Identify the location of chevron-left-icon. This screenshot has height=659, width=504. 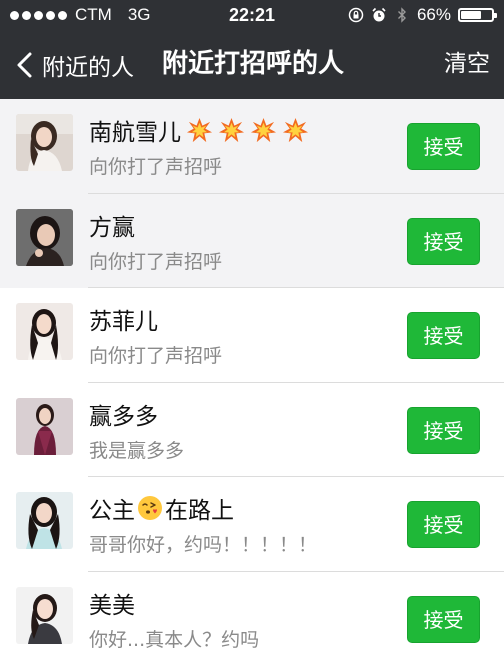
(24, 64).